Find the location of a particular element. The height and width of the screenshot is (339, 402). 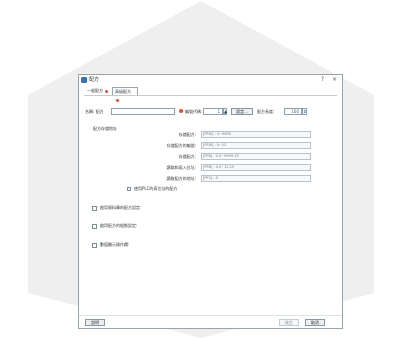

field-value-4: [PFB] : 0.0~12.15 is located at coordinates (256, 167).